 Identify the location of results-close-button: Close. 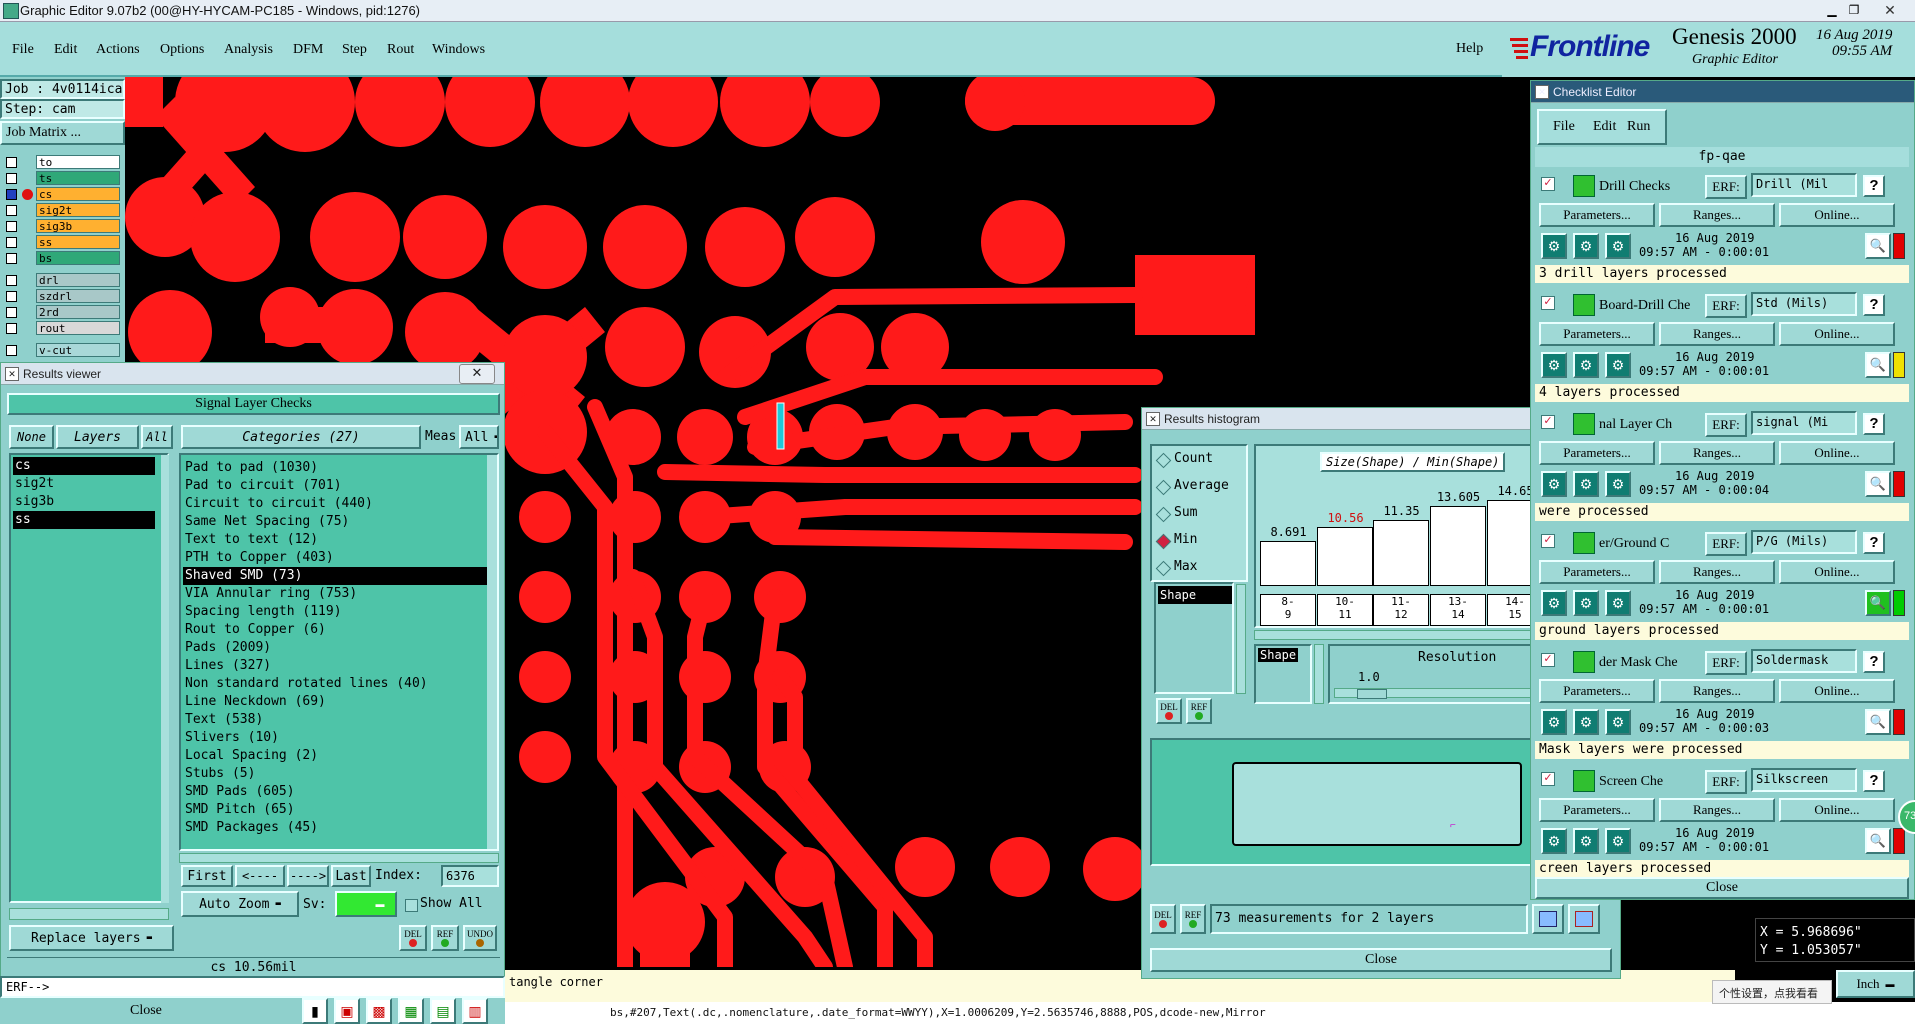
(146, 1011).